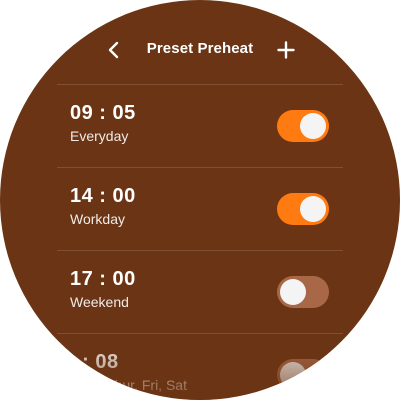 The height and width of the screenshot is (400, 400). I want to click on plus-icon, so click(286, 50).